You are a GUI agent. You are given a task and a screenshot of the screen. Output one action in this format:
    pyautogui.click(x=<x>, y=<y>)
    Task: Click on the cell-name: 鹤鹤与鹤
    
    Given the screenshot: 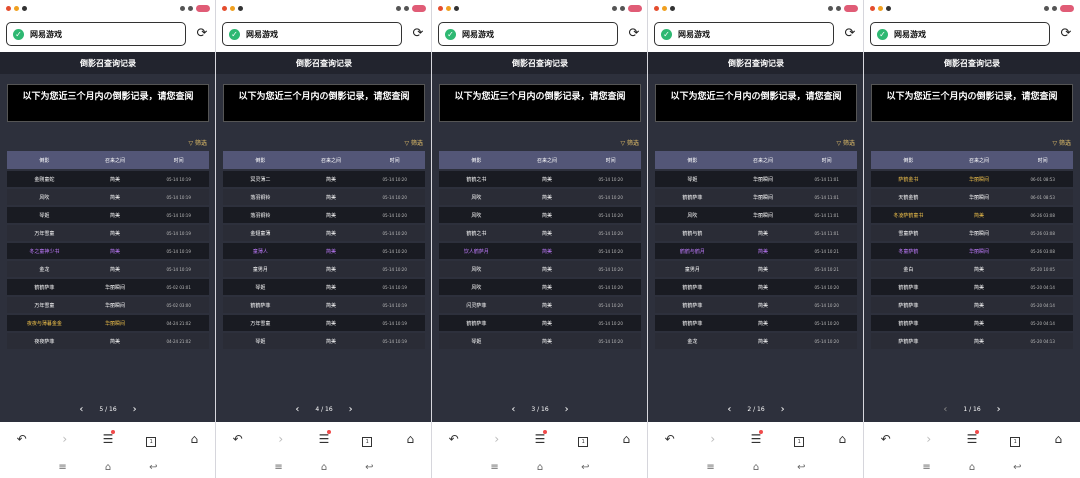 What is the action you would take?
    pyautogui.click(x=692, y=233)
    